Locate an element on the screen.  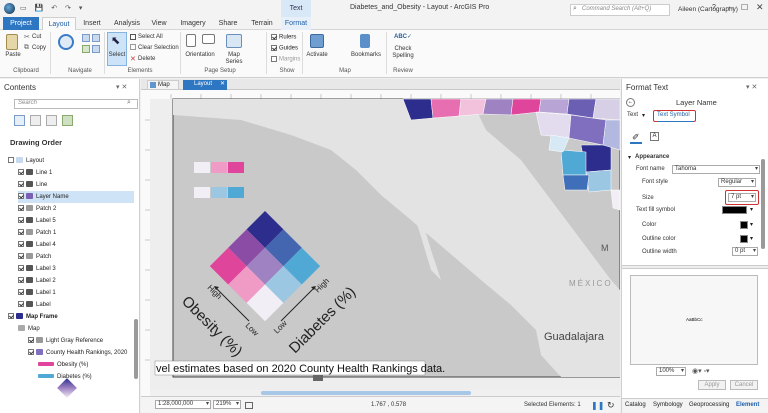
text-properties-icon: A is located at coordinates (654, 136).